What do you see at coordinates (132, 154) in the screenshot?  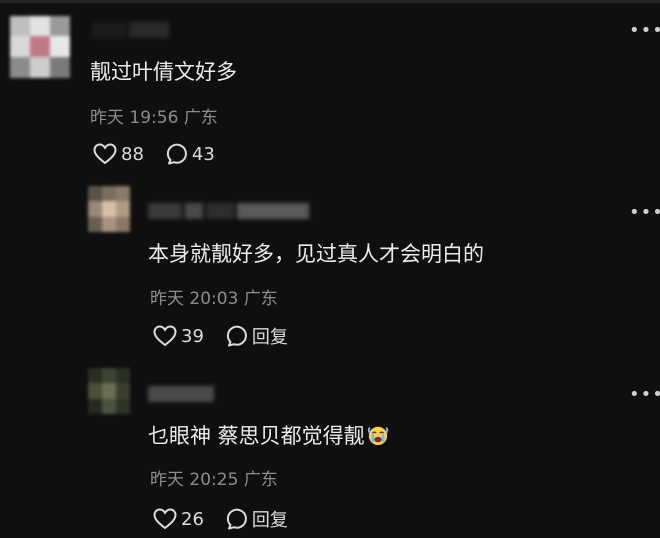 I see `like-count: 88` at bounding box center [132, 154].